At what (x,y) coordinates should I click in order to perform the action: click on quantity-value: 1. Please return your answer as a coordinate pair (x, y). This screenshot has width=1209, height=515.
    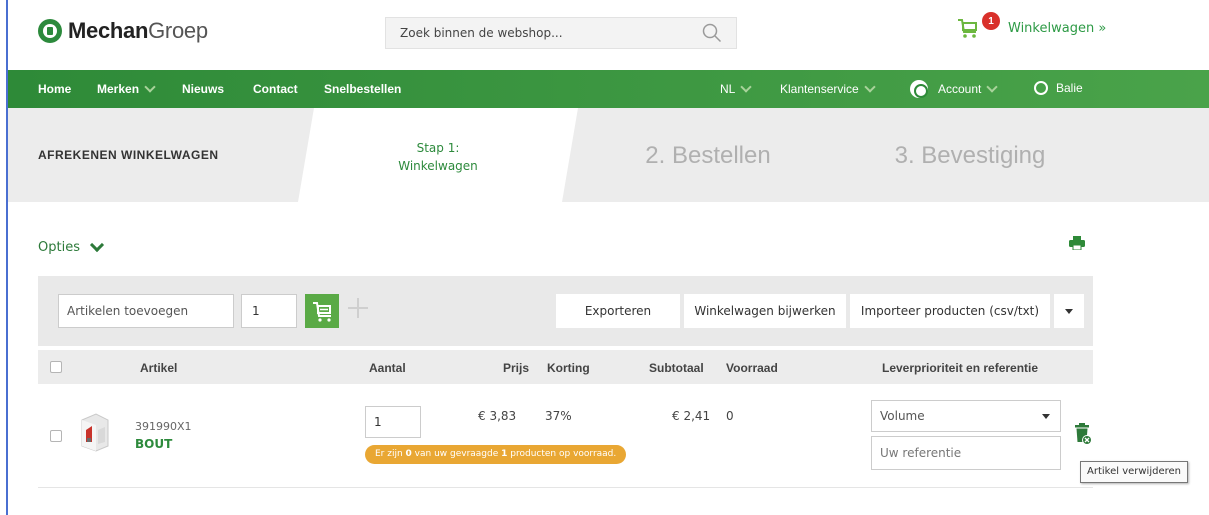
    Looking at the image, I should click on (378, 422).